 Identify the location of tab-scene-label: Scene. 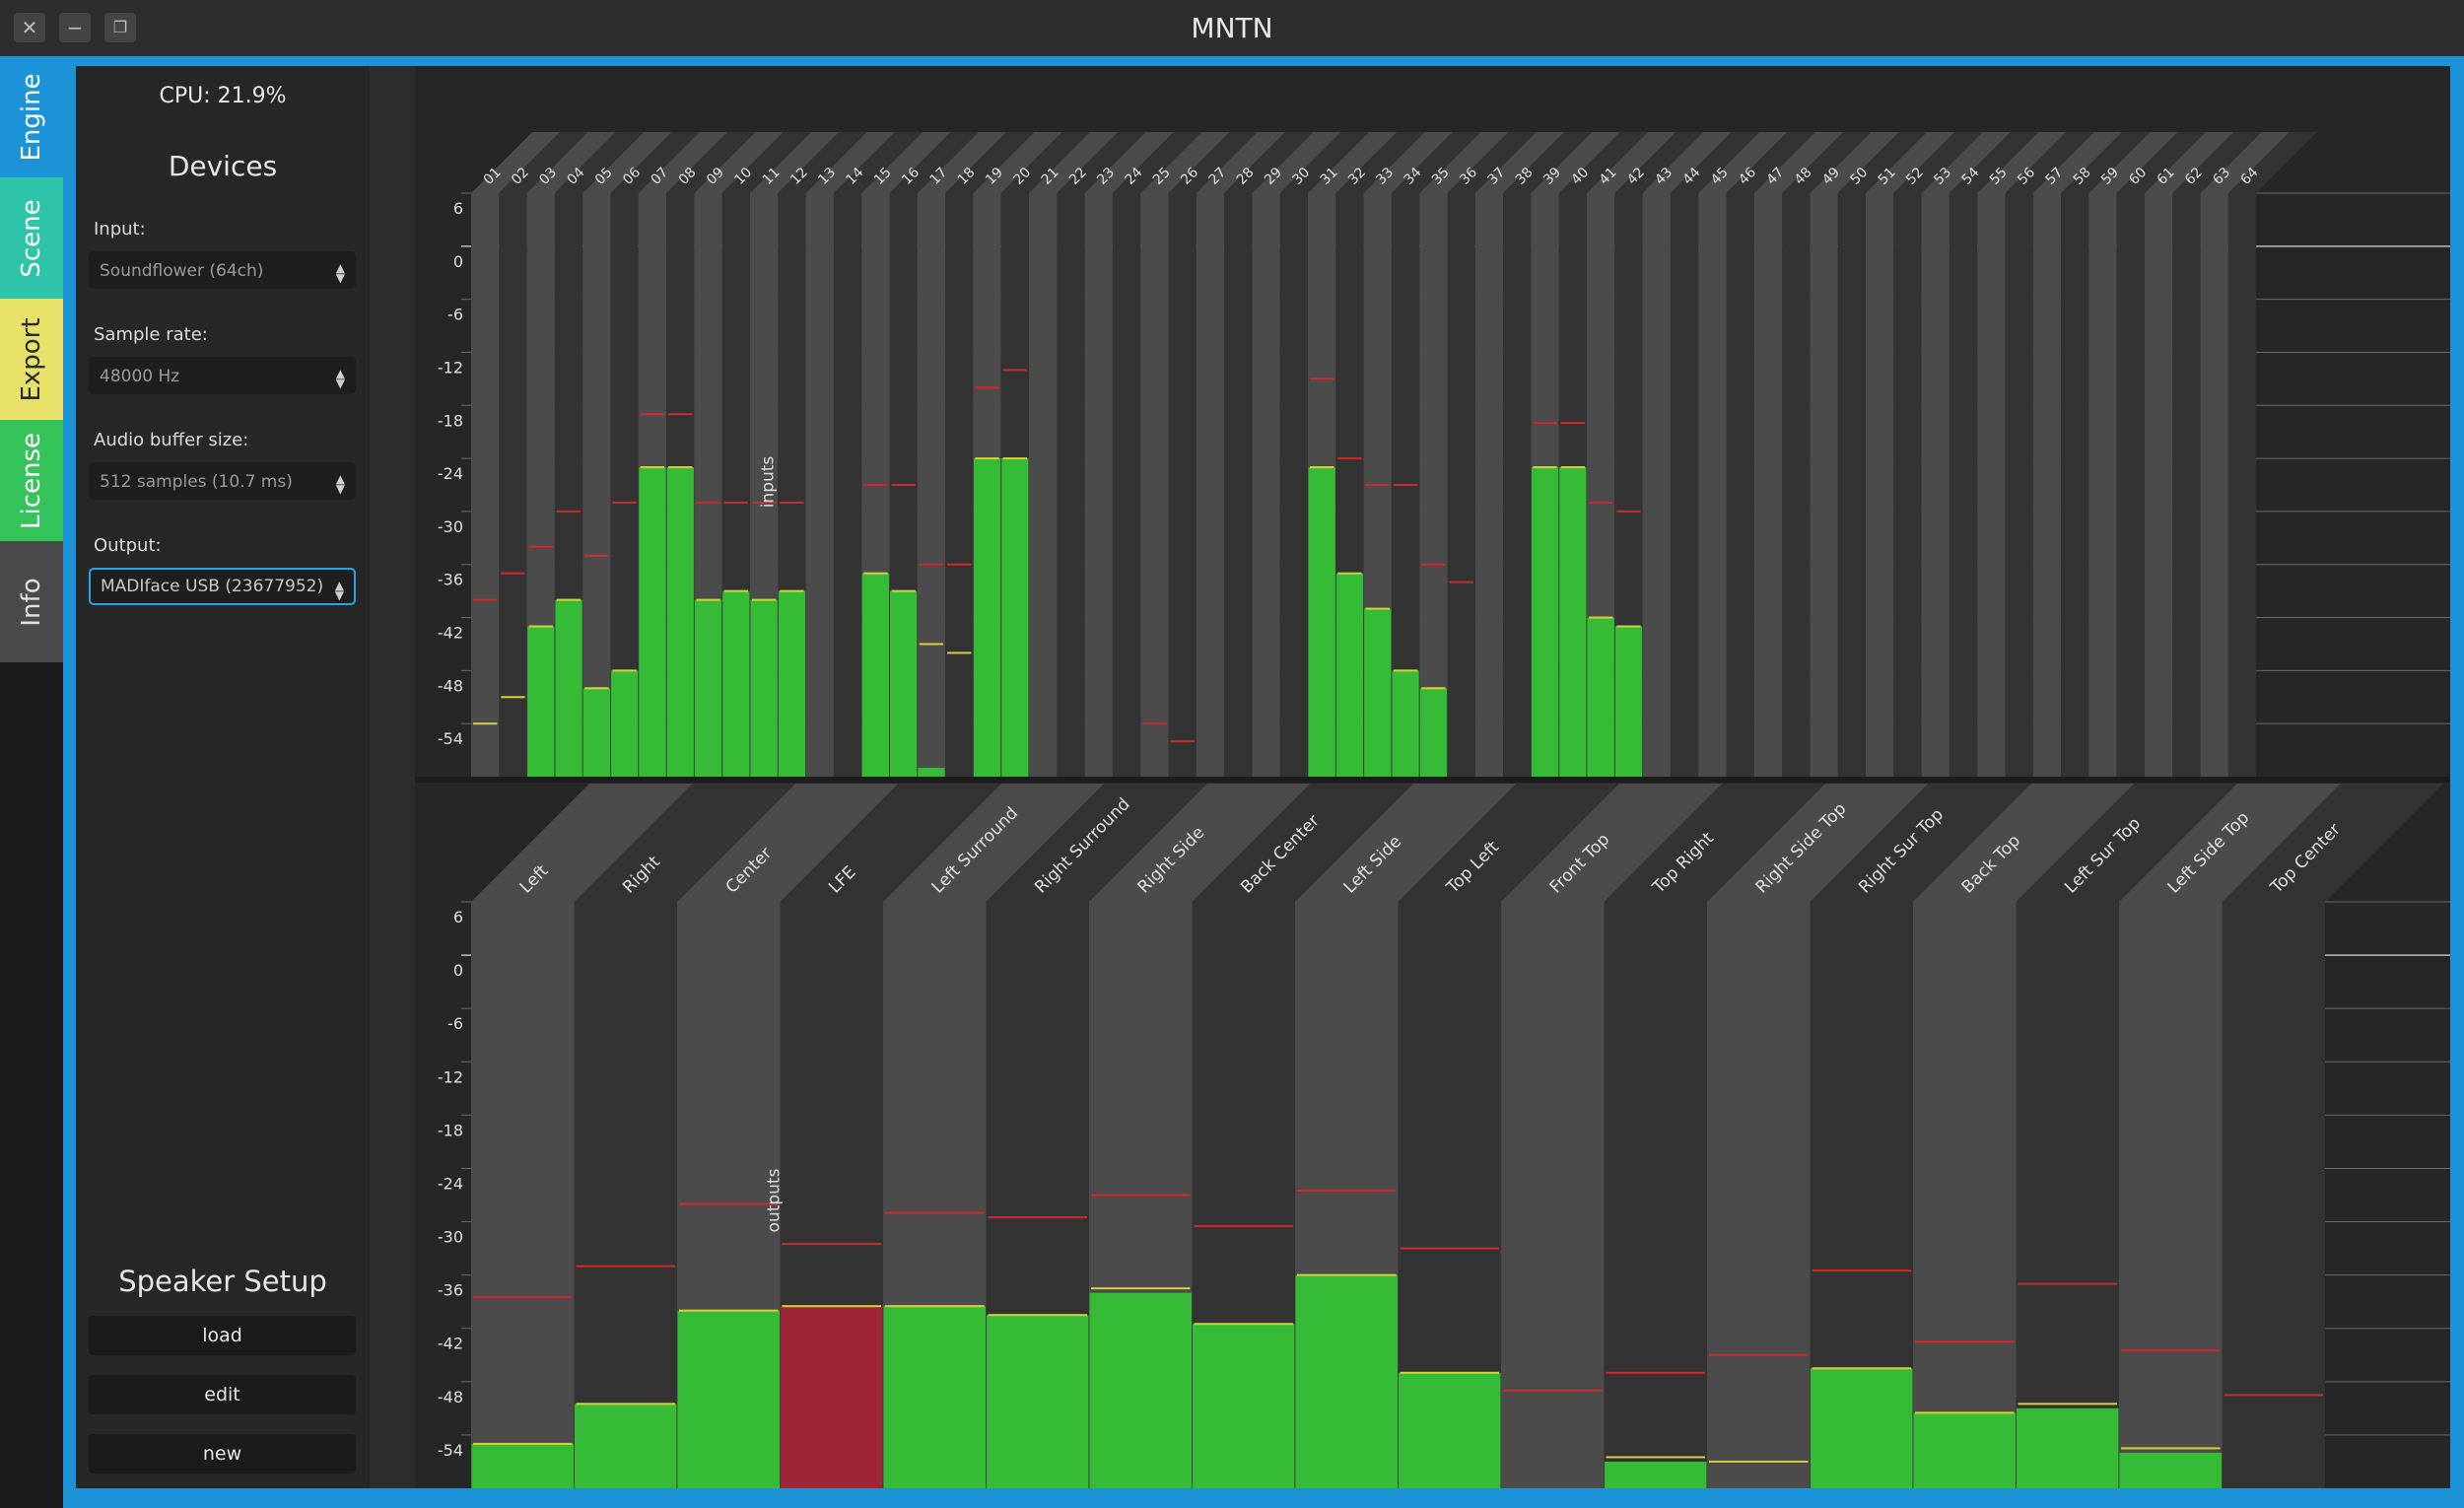
(31, 238).